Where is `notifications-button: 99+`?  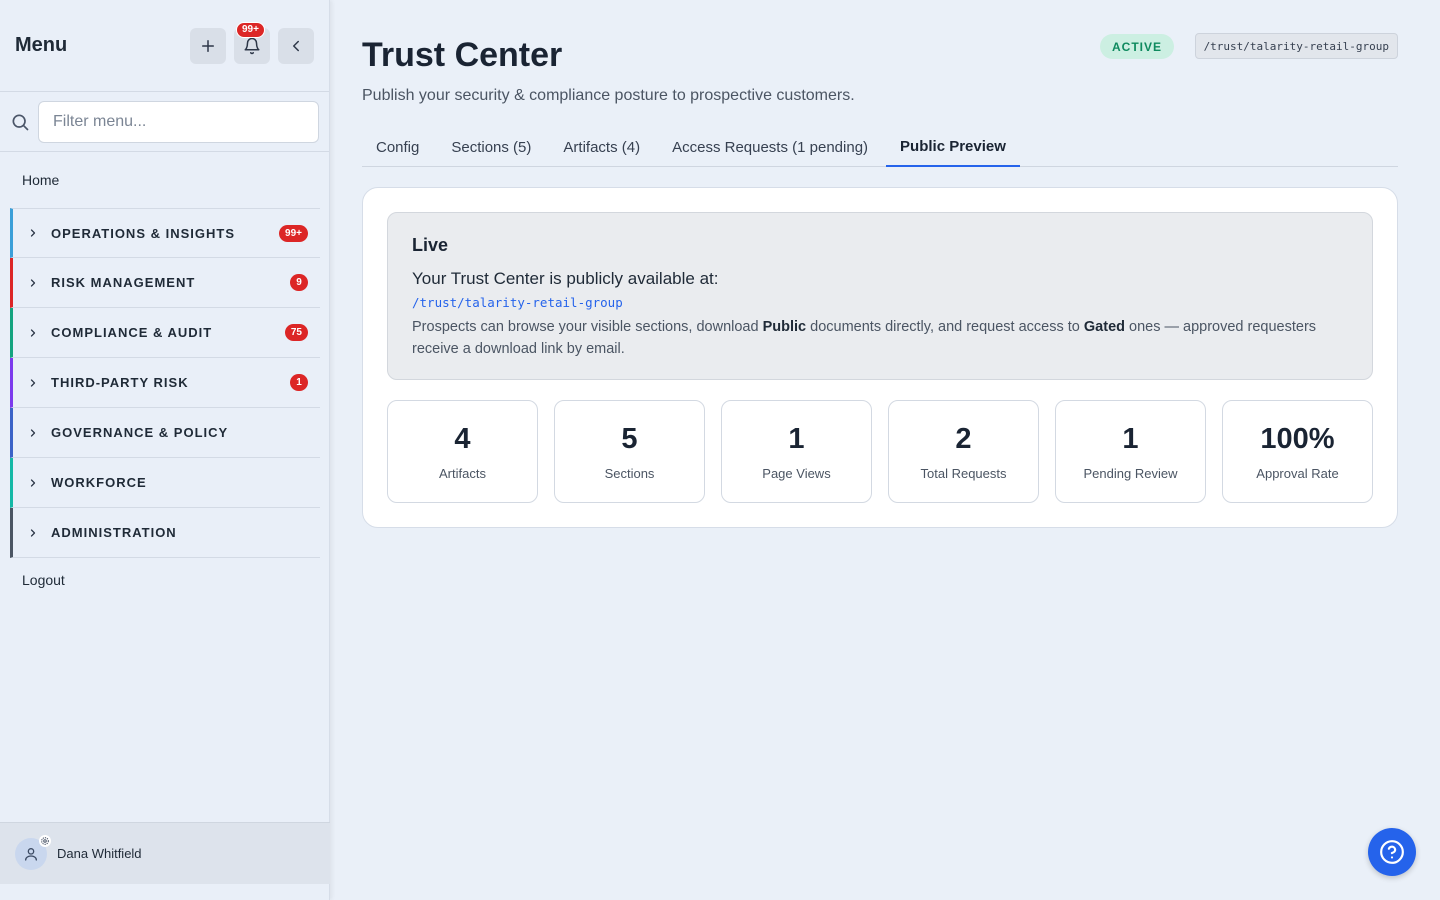
notifications-button: 99+ is located at coordinates (252, 42).